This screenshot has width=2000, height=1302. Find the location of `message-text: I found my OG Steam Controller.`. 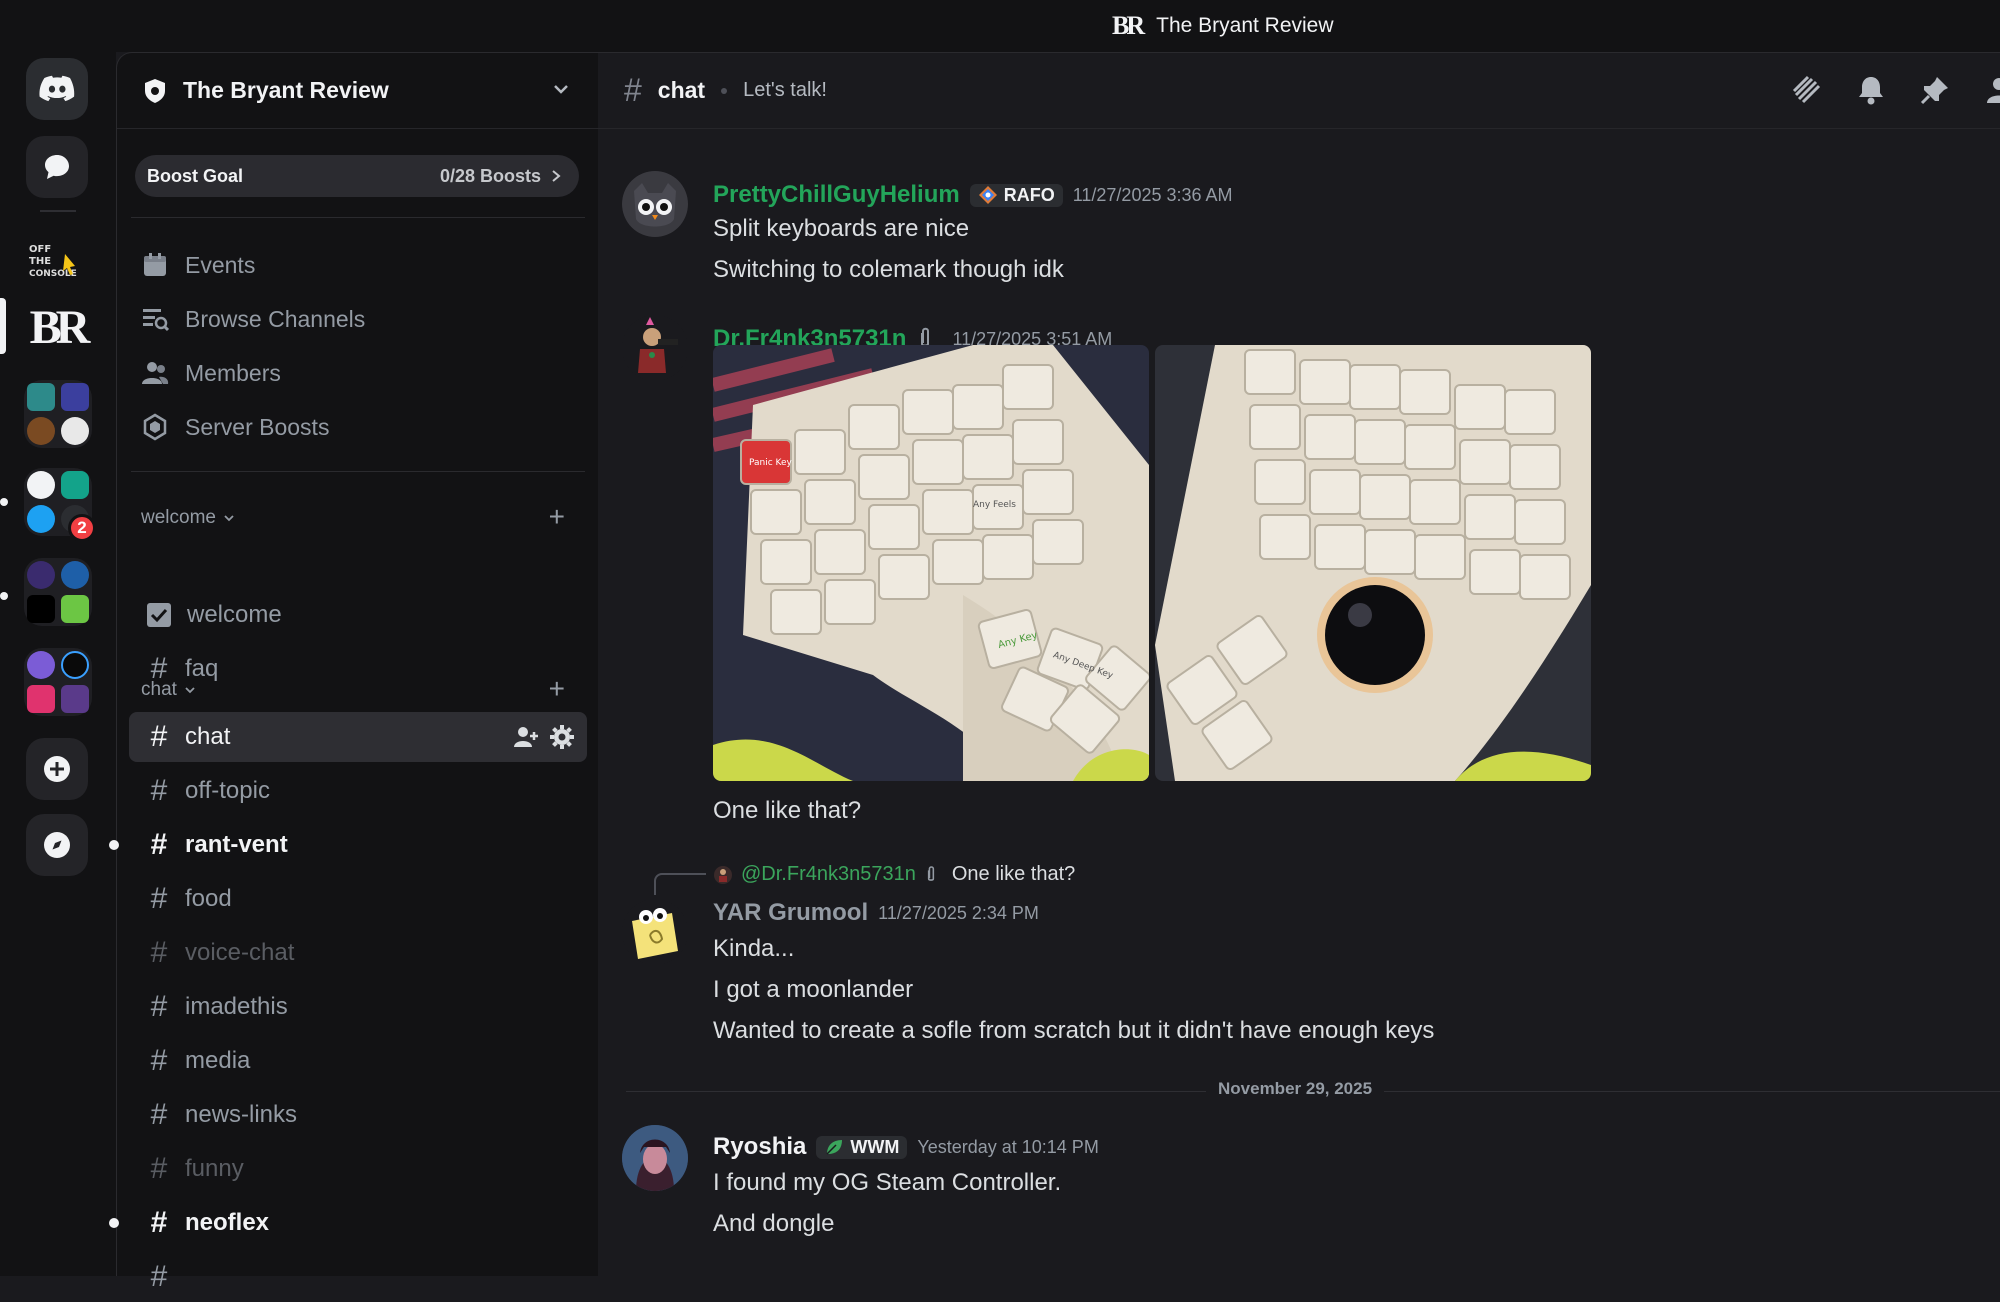

message-text: I found my OG Steam Controller. is located at coordinates (887, 1182).